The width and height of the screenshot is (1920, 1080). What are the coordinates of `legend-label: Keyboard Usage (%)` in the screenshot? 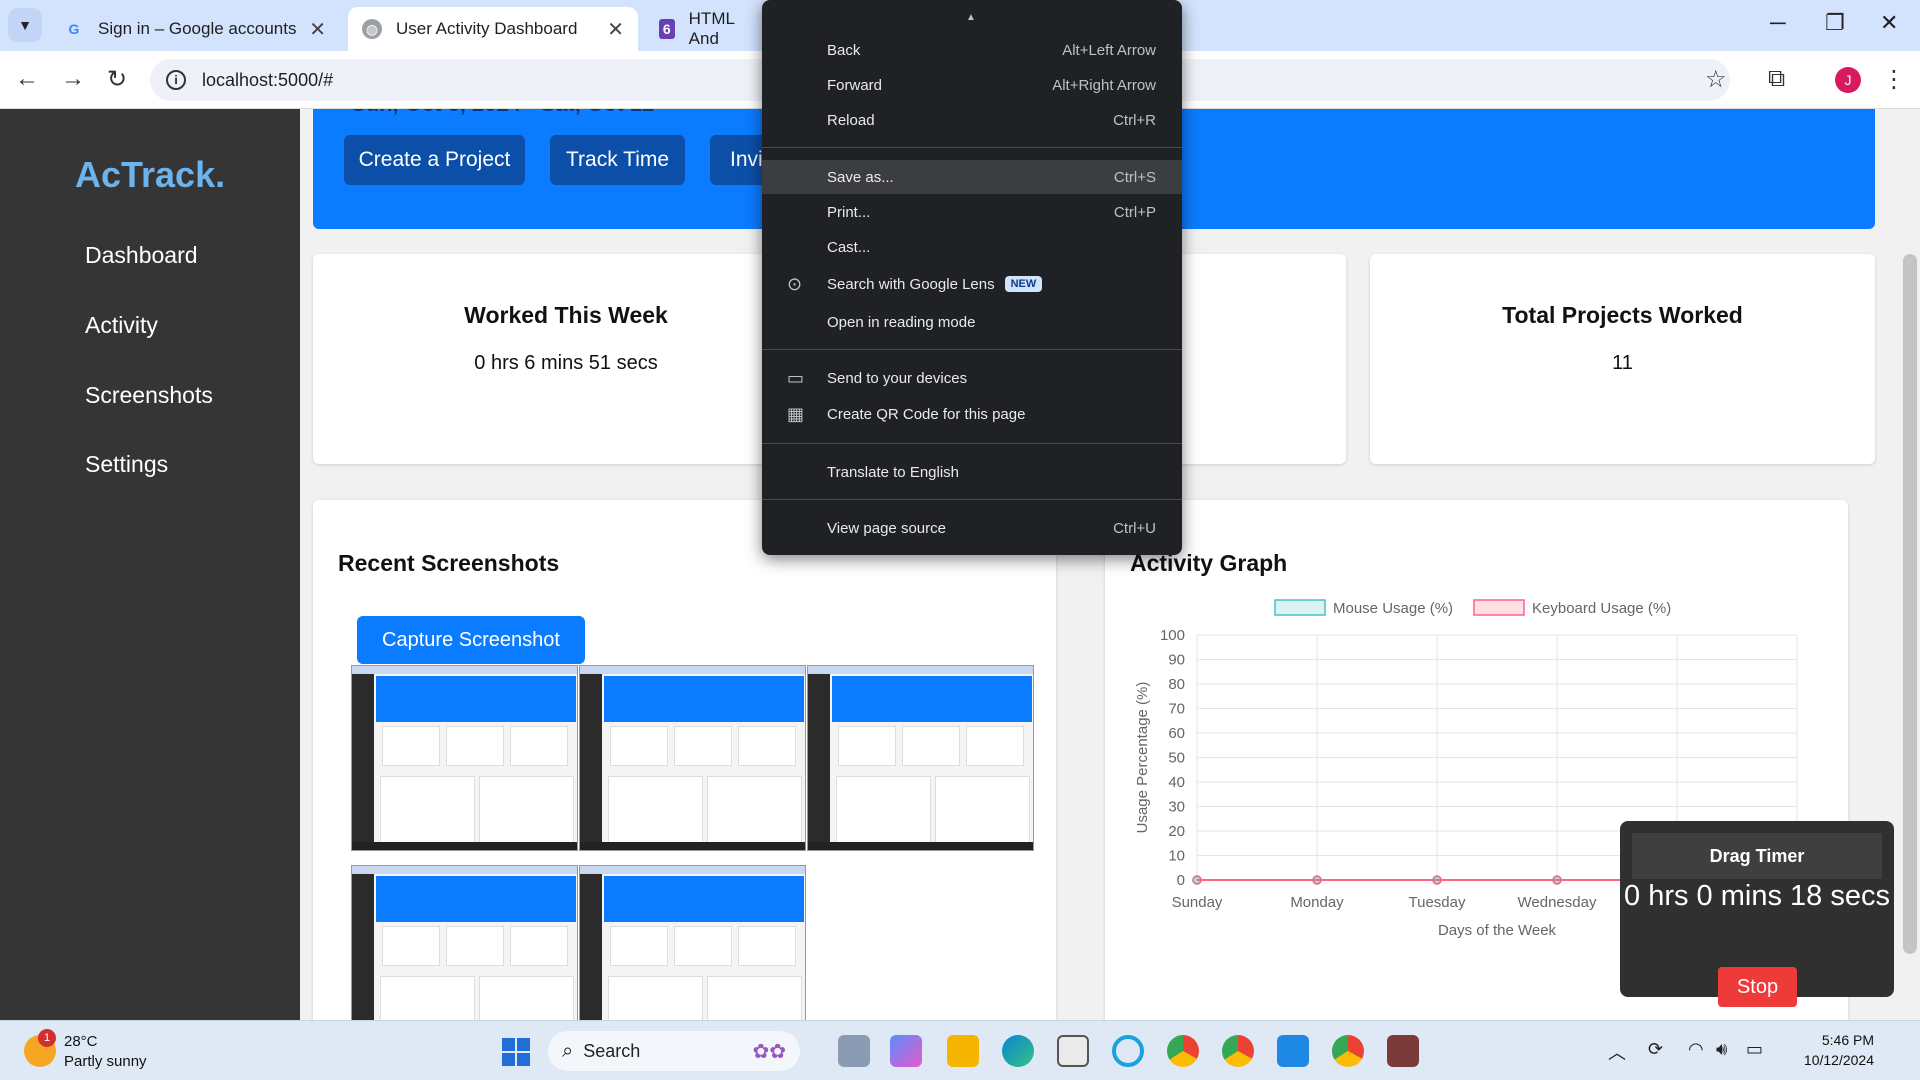 It's located at (1601, 608).